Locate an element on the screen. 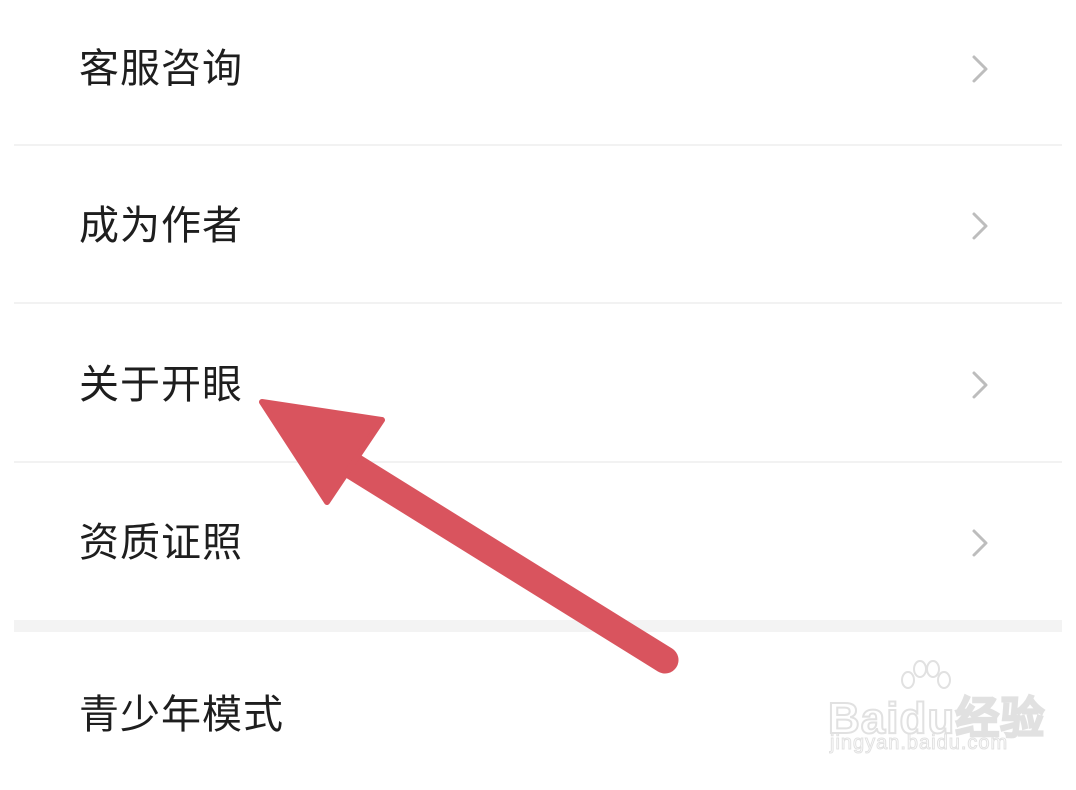  baidu-jingyan-watermark: Baidu经验 jingyan.baidu.com is located at coordinates (945, 715).